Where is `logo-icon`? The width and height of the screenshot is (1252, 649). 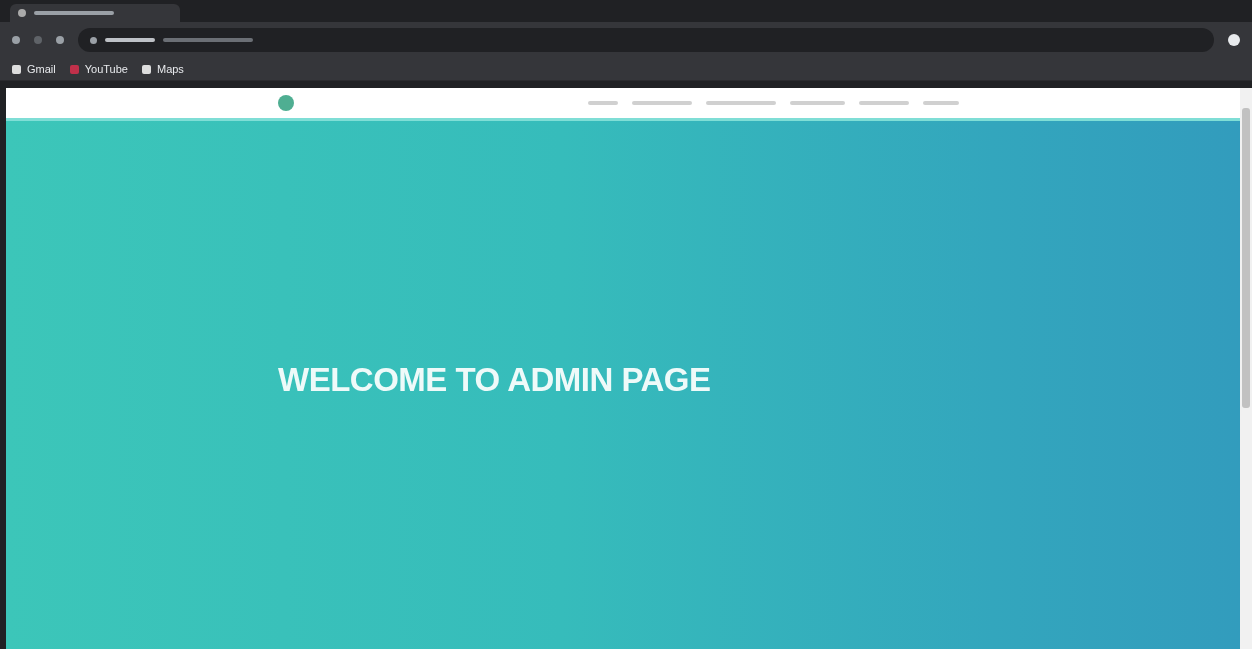 logo-icon is located at coordinates (286, 103).